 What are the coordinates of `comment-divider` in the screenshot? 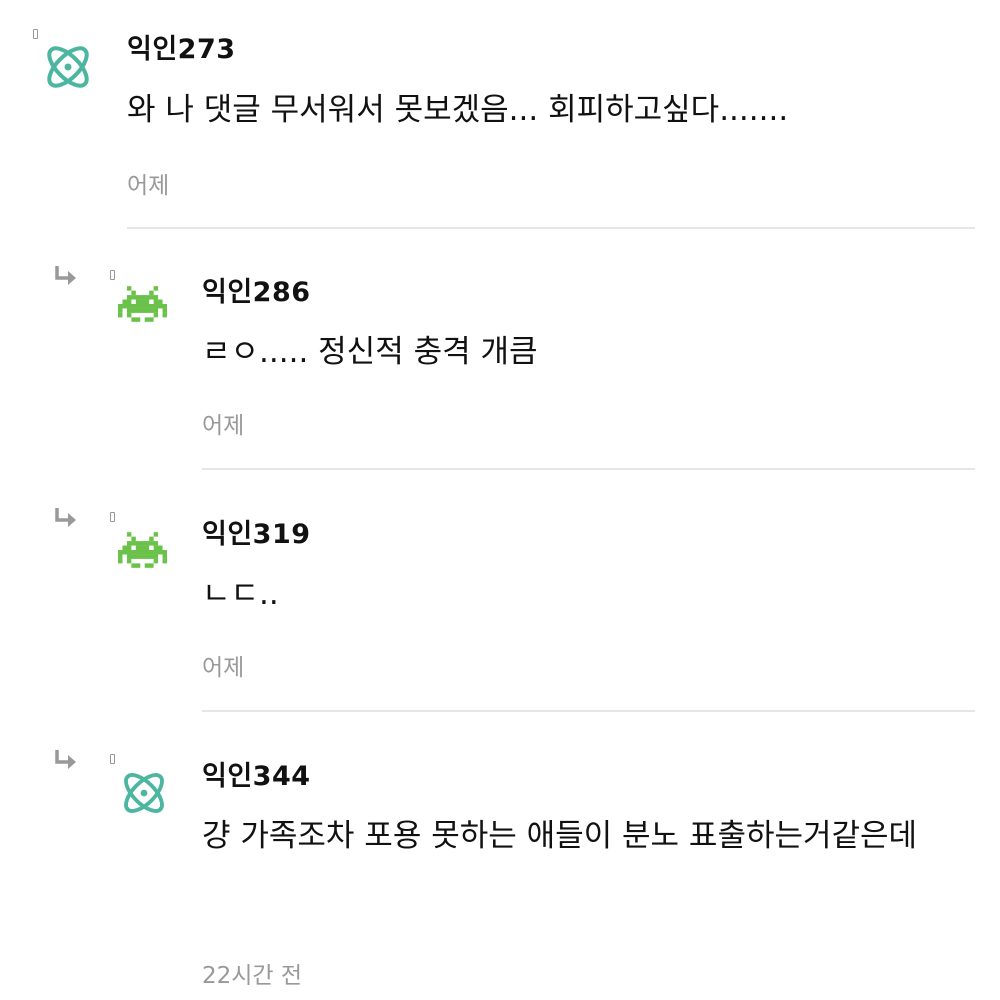 It's located at (551, 228).